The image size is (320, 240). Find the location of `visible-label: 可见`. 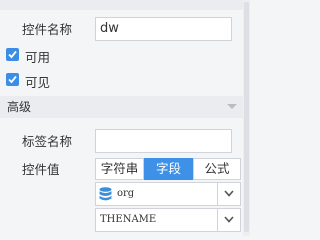

visible-label: 可见 is located at coordinates (38, 82).